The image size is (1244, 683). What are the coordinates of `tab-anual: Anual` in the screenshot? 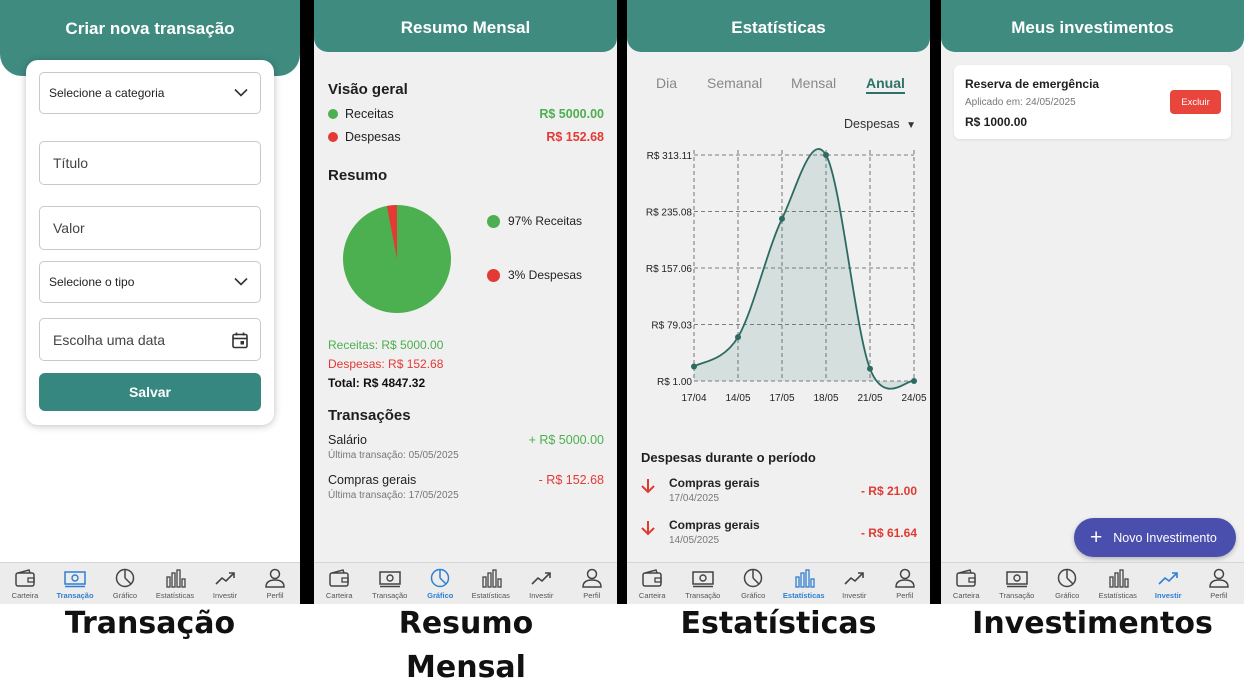 It's located at (885, 84).